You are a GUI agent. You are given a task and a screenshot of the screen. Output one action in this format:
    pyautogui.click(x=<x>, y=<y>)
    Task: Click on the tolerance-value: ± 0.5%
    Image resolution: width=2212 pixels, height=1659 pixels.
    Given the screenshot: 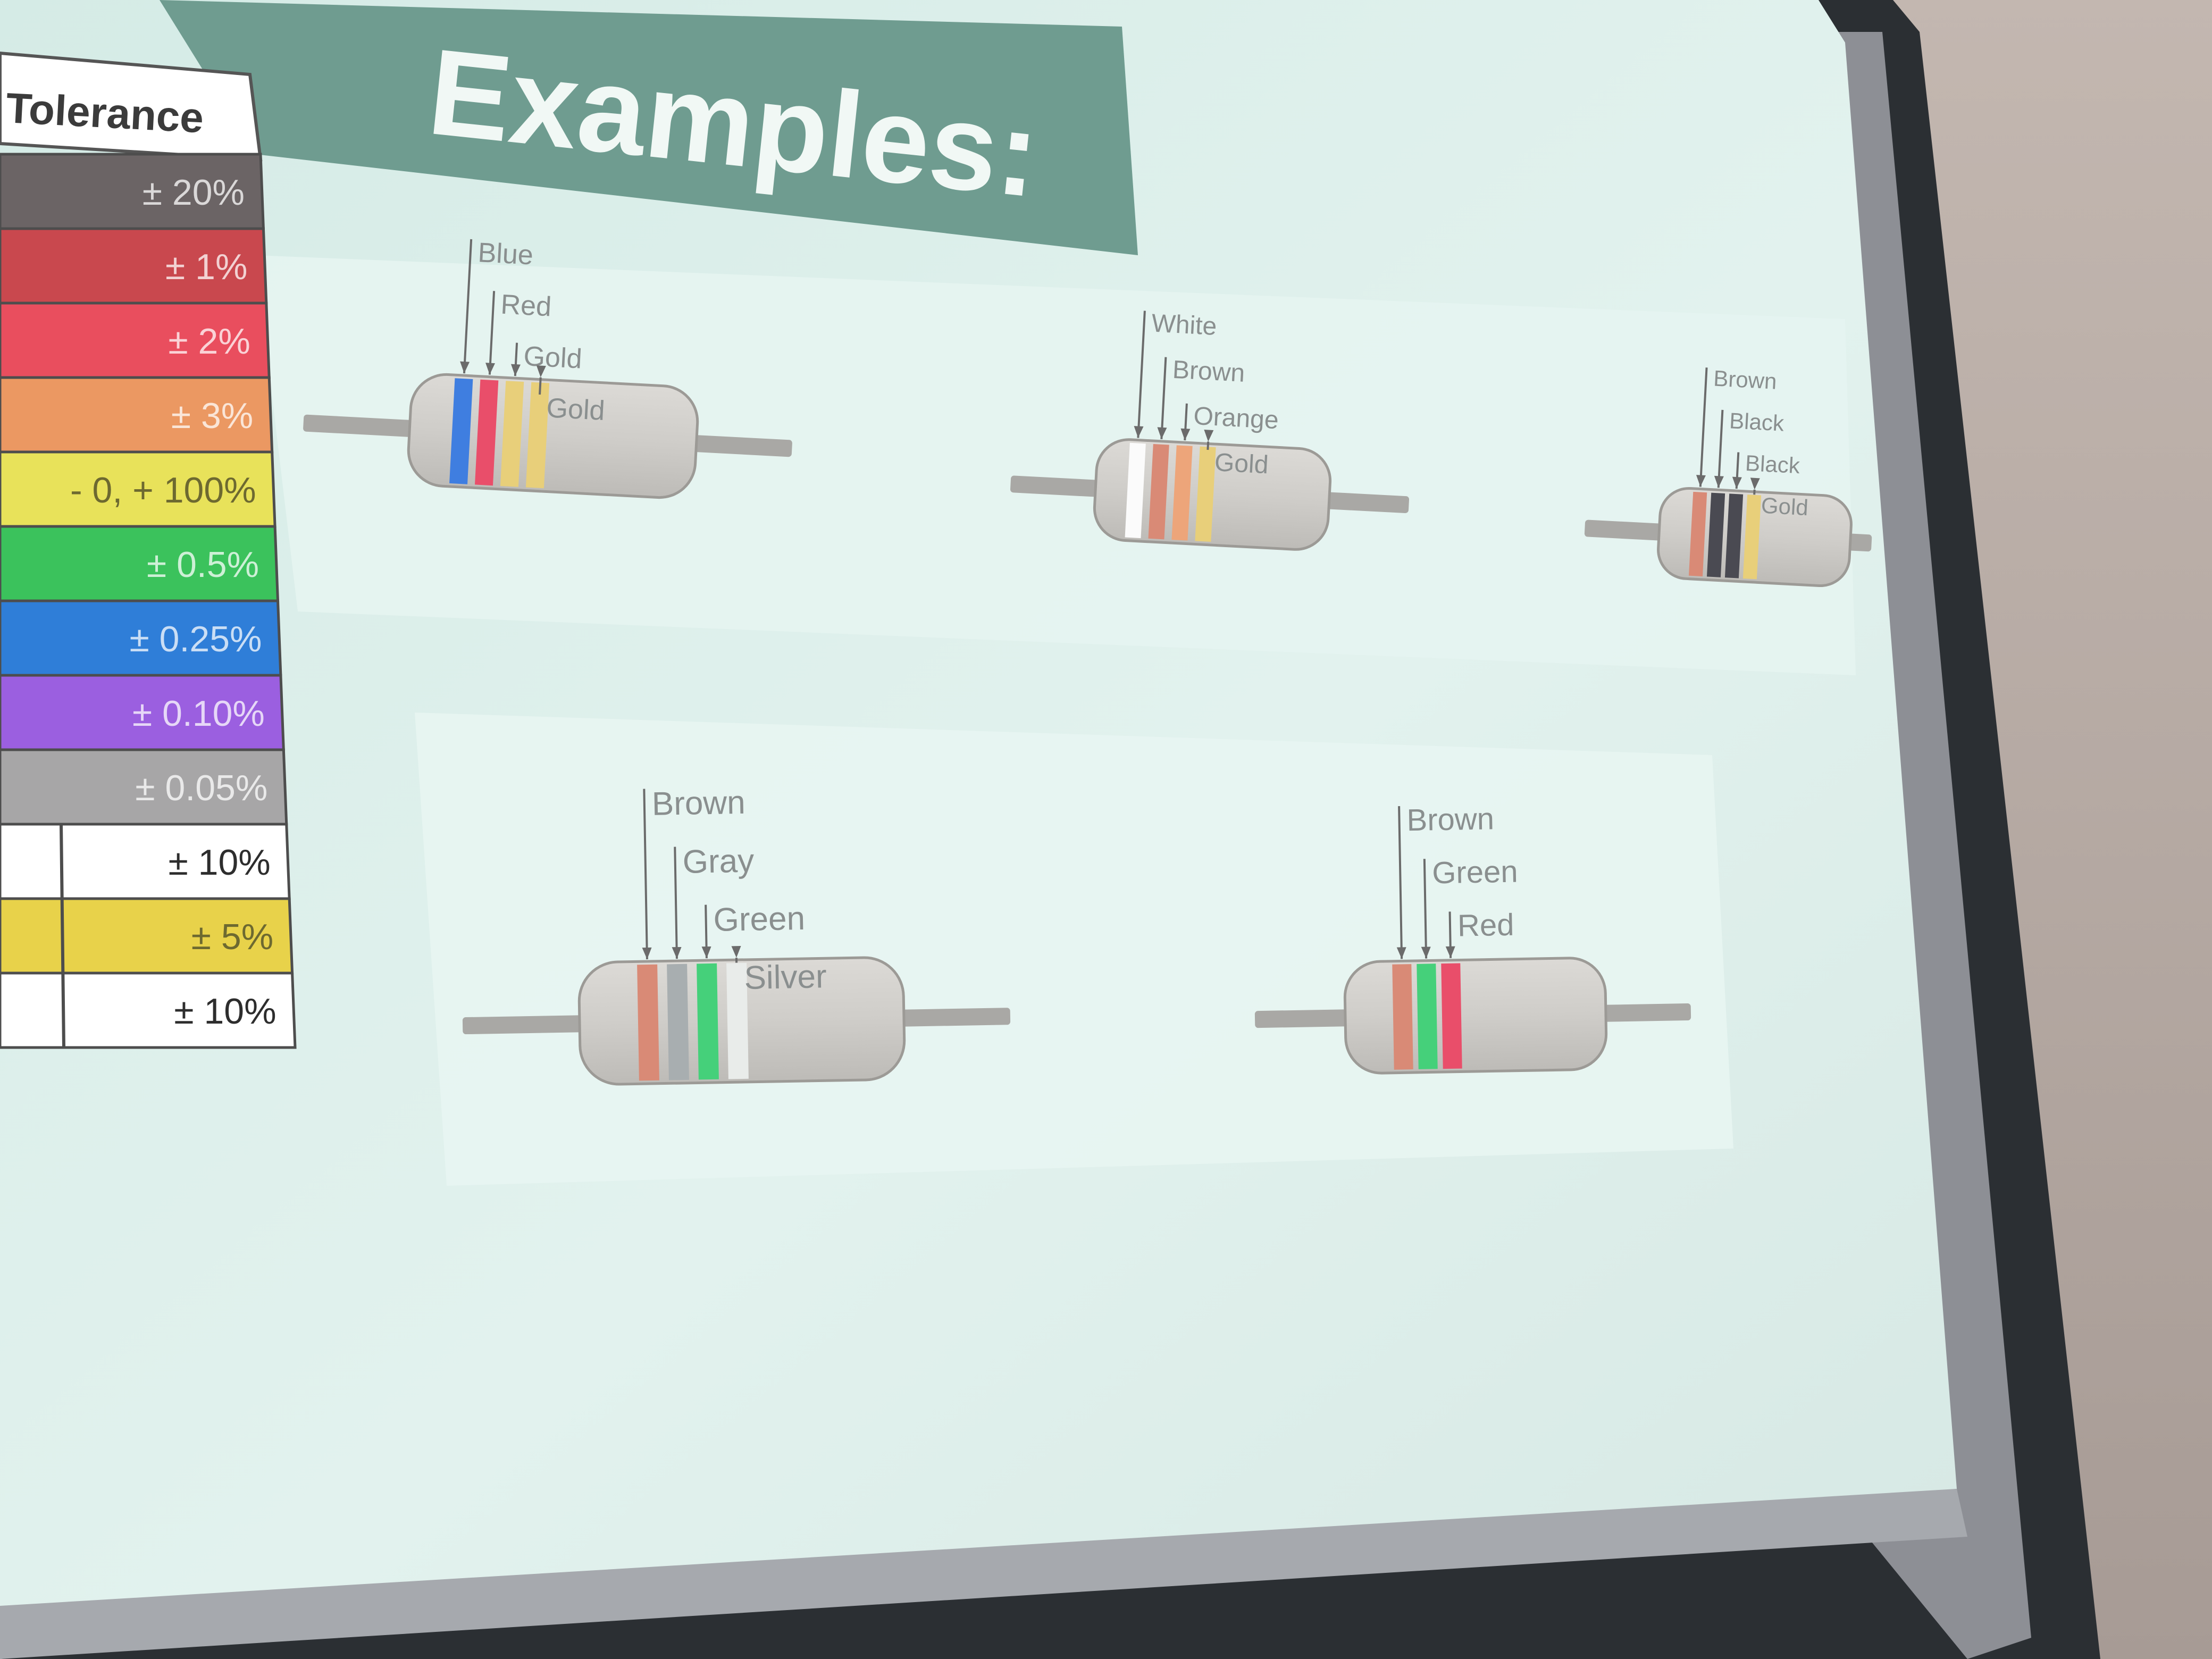 What is the action you would take?
    pyautogui.click(x=203, y=564)
    